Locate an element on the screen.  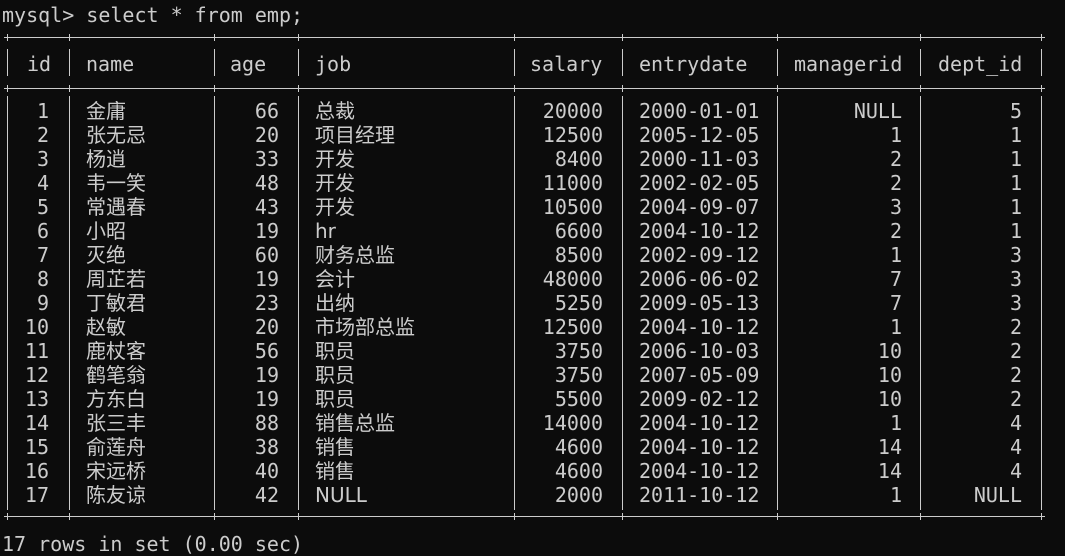
table-cell-name: 鹿杖客 is located at coordinates (116, 351).